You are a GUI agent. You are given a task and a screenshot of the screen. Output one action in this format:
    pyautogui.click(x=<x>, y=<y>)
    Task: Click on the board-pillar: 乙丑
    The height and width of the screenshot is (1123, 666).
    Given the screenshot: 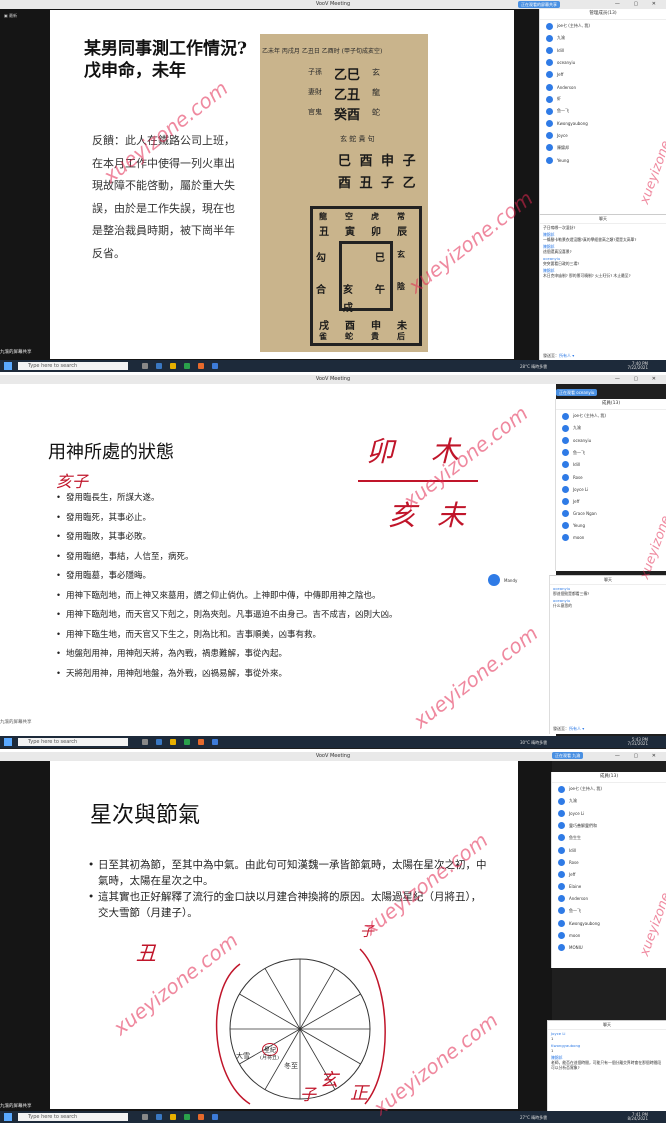 What is the action you would take?
    pyautogui.click(x=347, y=95)
    